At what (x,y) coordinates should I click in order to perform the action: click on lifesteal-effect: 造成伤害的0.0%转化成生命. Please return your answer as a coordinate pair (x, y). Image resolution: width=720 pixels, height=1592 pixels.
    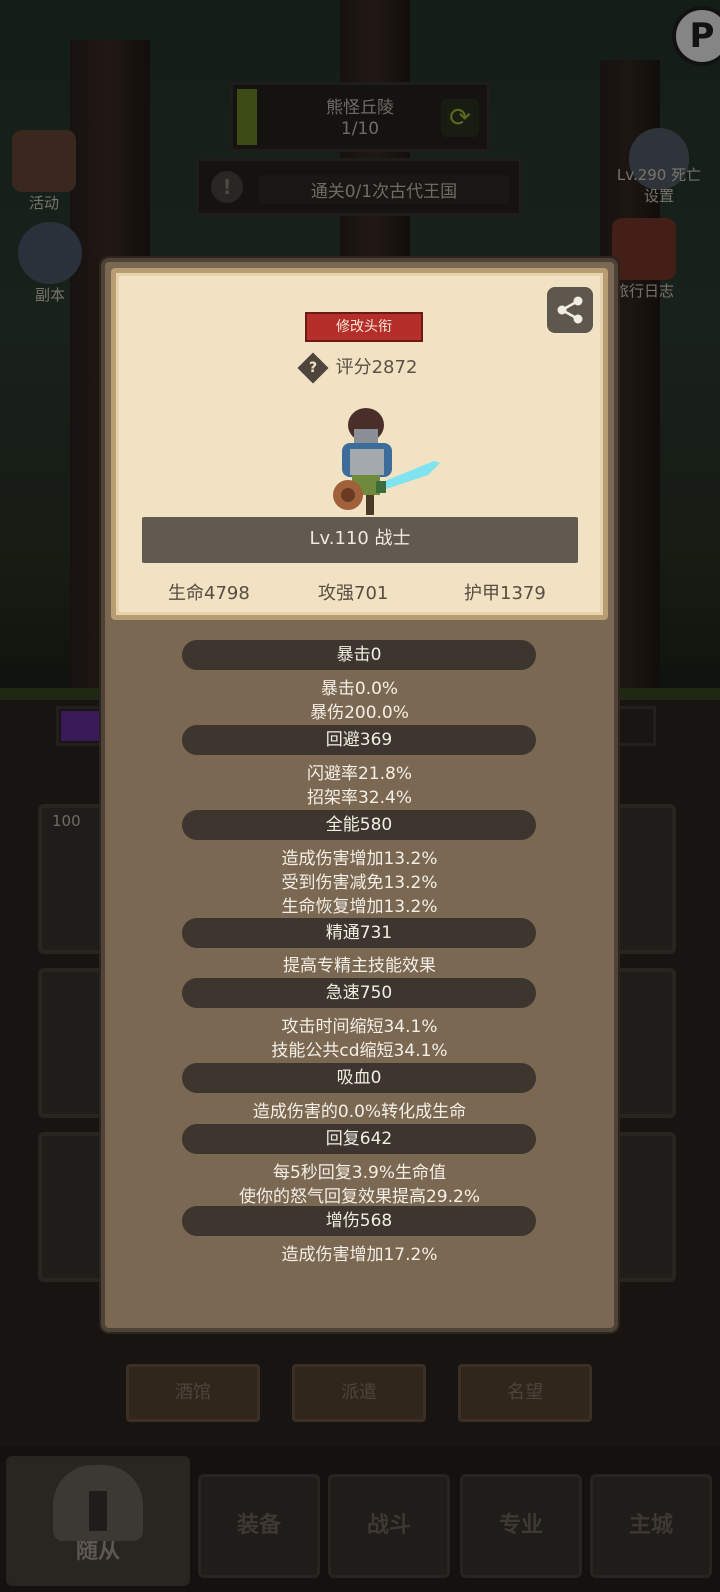
    Looking at the image, I should click on (359, 1112).